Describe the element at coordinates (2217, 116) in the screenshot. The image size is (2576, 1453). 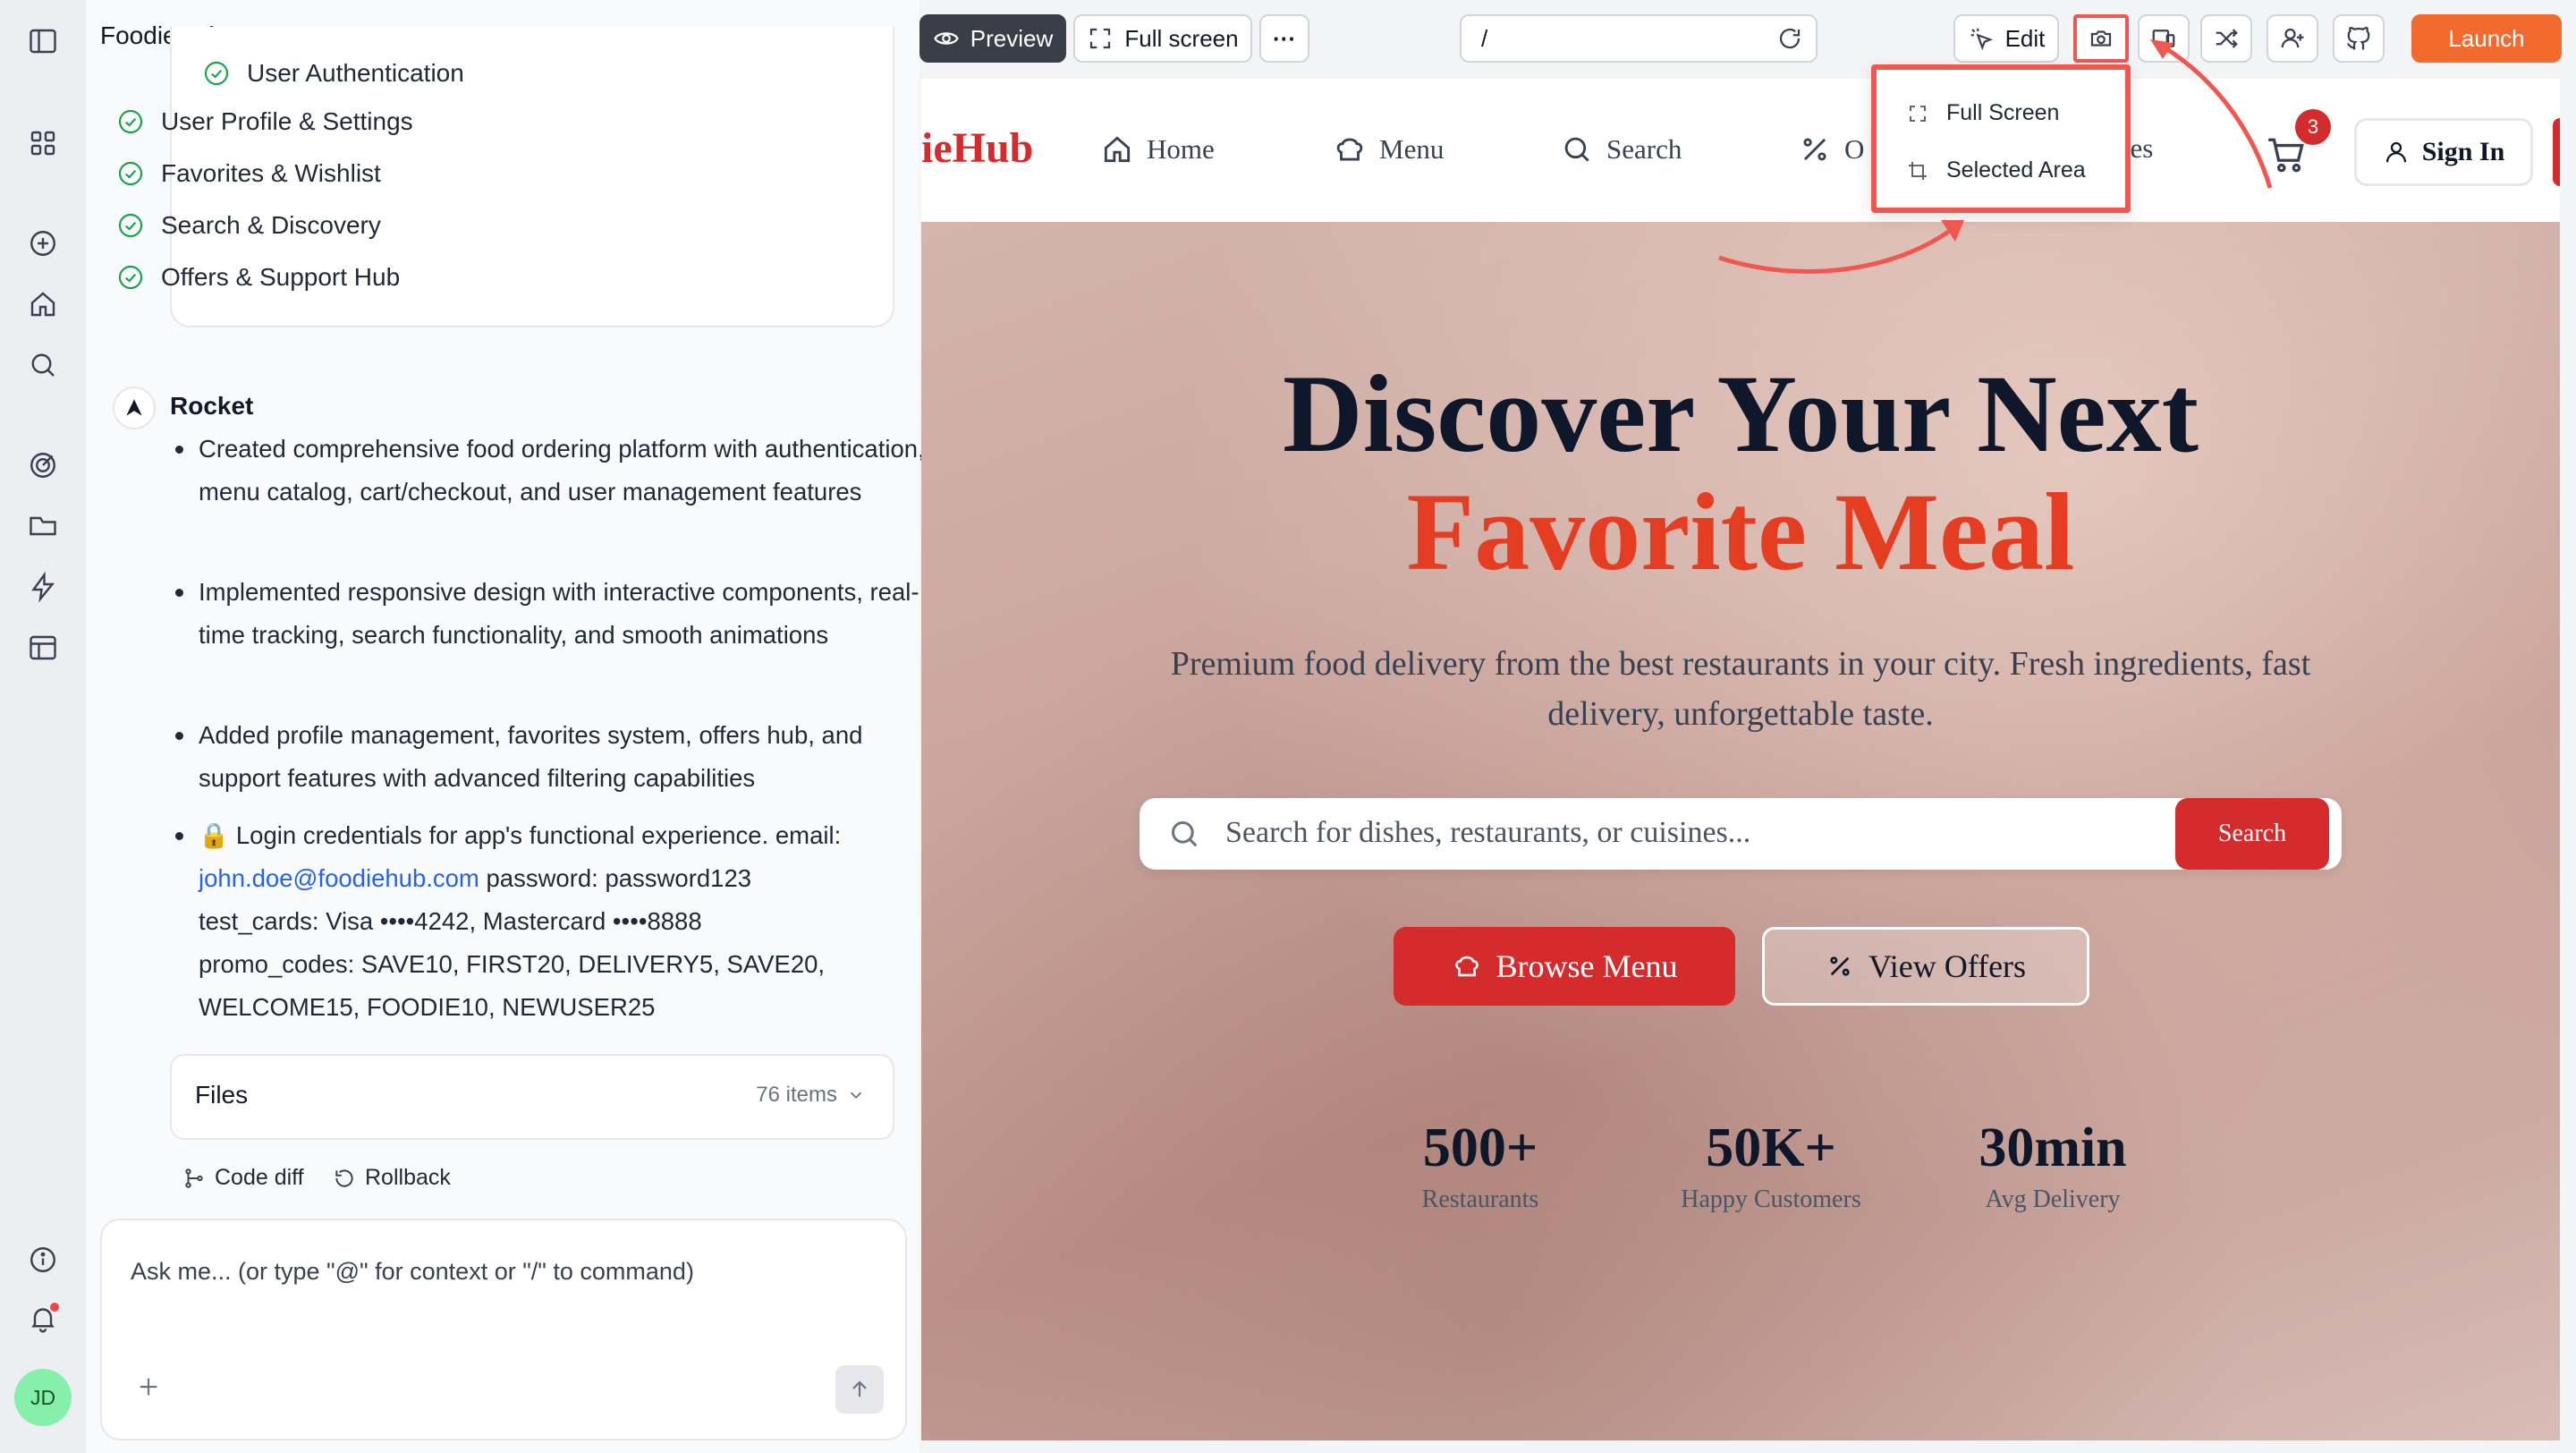
I see `annotation-arrow-upper` at that location.